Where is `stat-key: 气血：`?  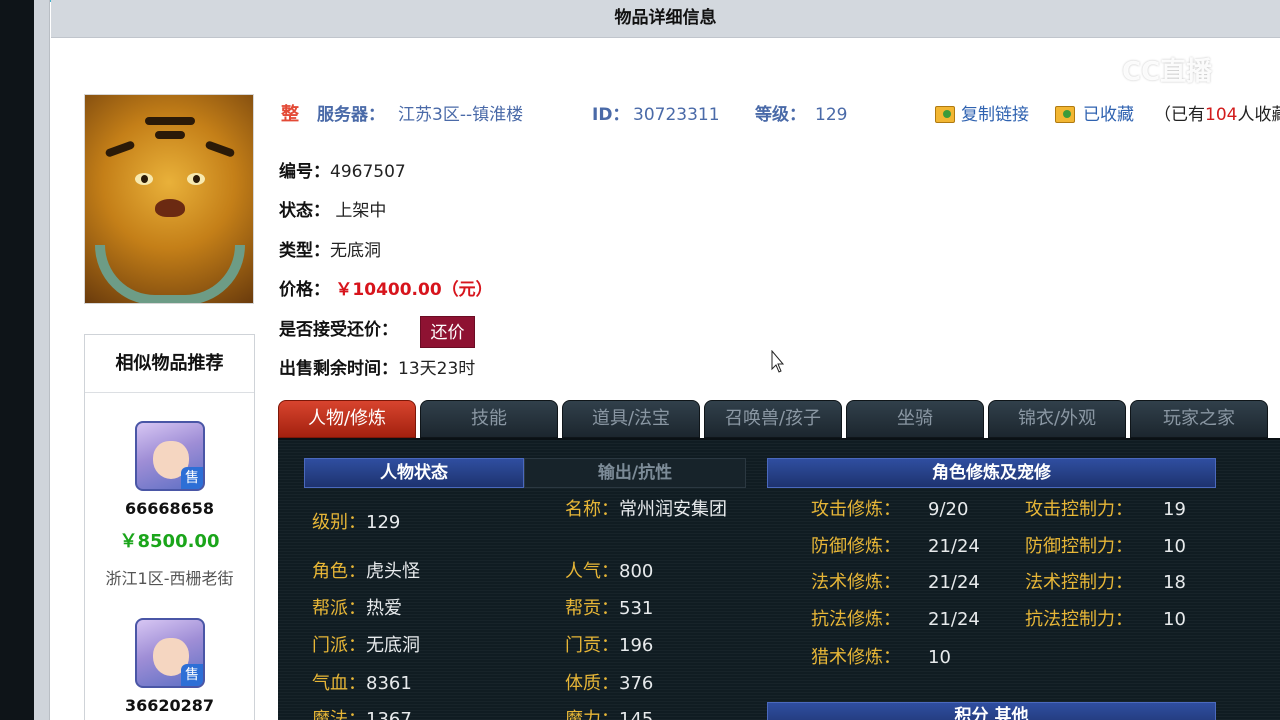 stat-key: 气血： is located at coordinates (339, 683).